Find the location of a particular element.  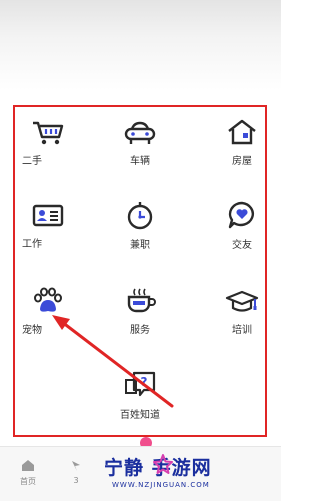

tab-icon is located at coordinates (76, 466).